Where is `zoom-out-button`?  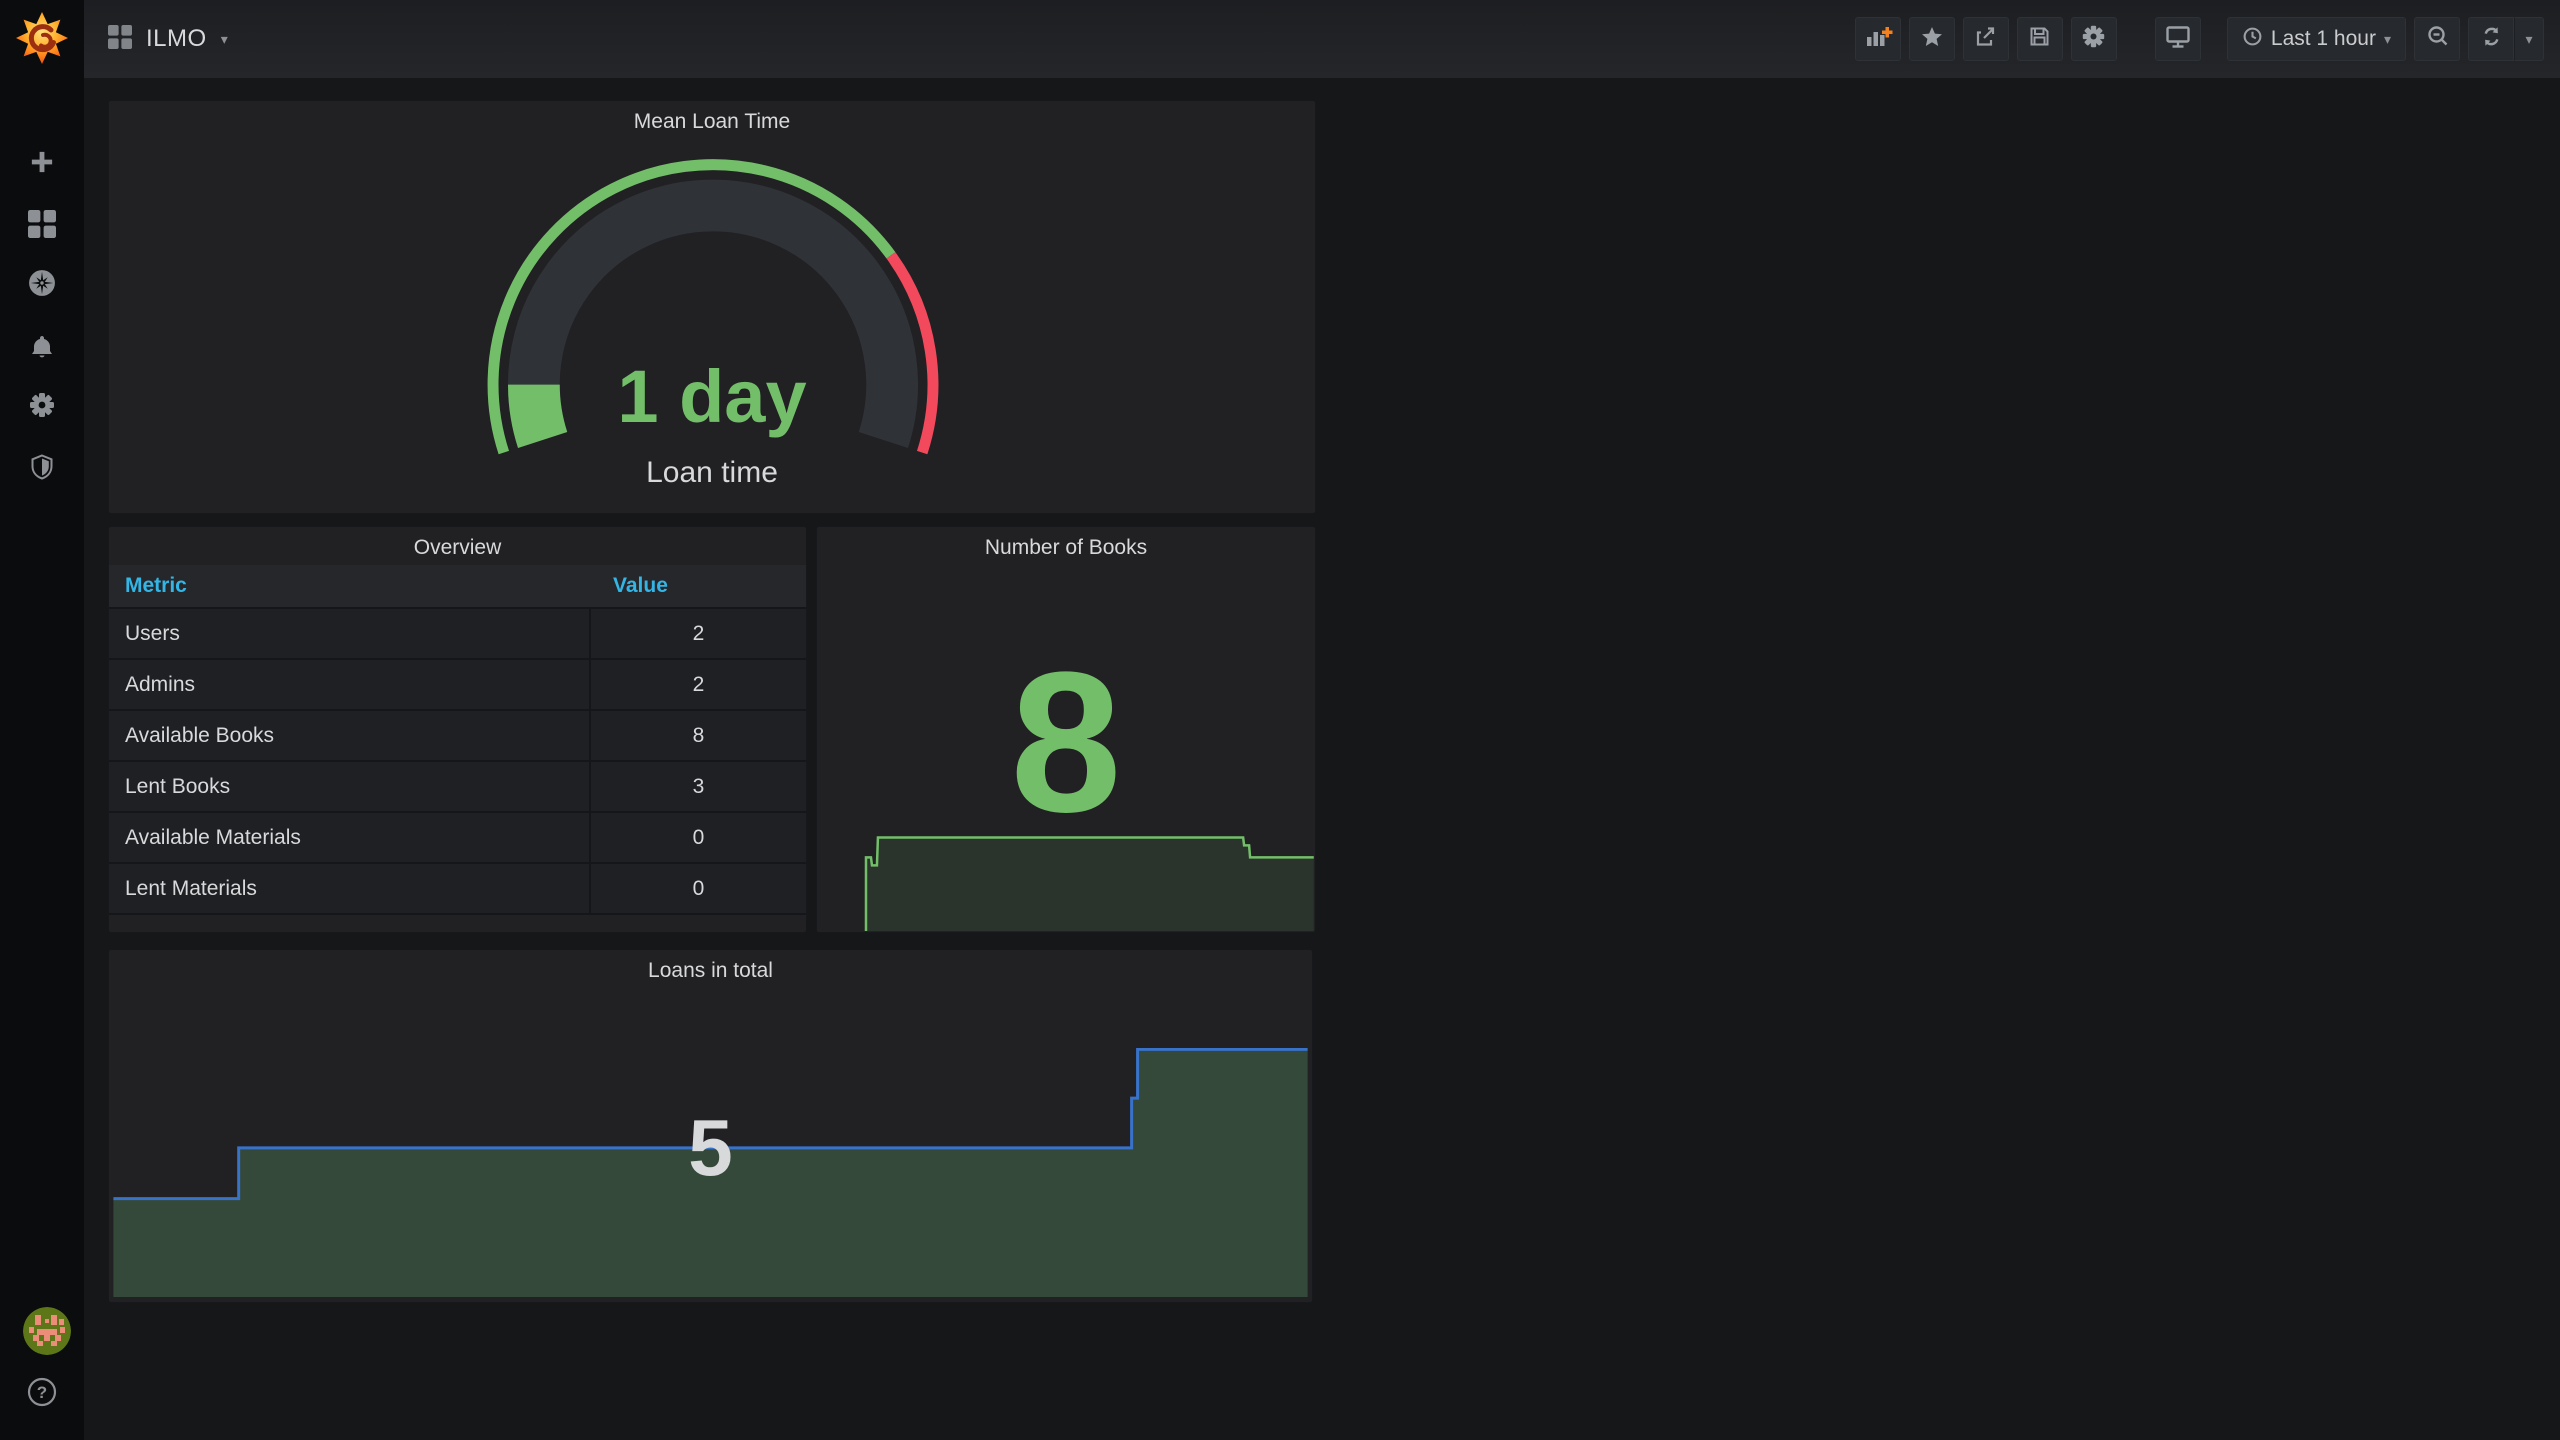 zoom-out-button is located at coordinates (2437, 39).